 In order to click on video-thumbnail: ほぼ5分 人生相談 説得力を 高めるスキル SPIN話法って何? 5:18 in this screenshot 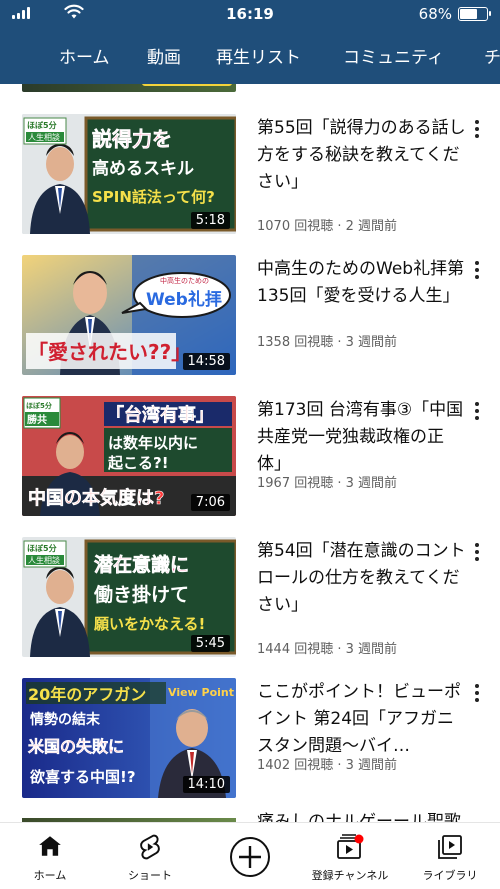, I will do `click(129, 174)`.